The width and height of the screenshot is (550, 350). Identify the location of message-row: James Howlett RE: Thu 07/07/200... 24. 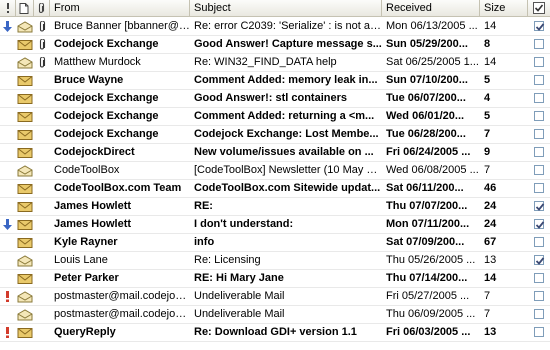
(275, 207).